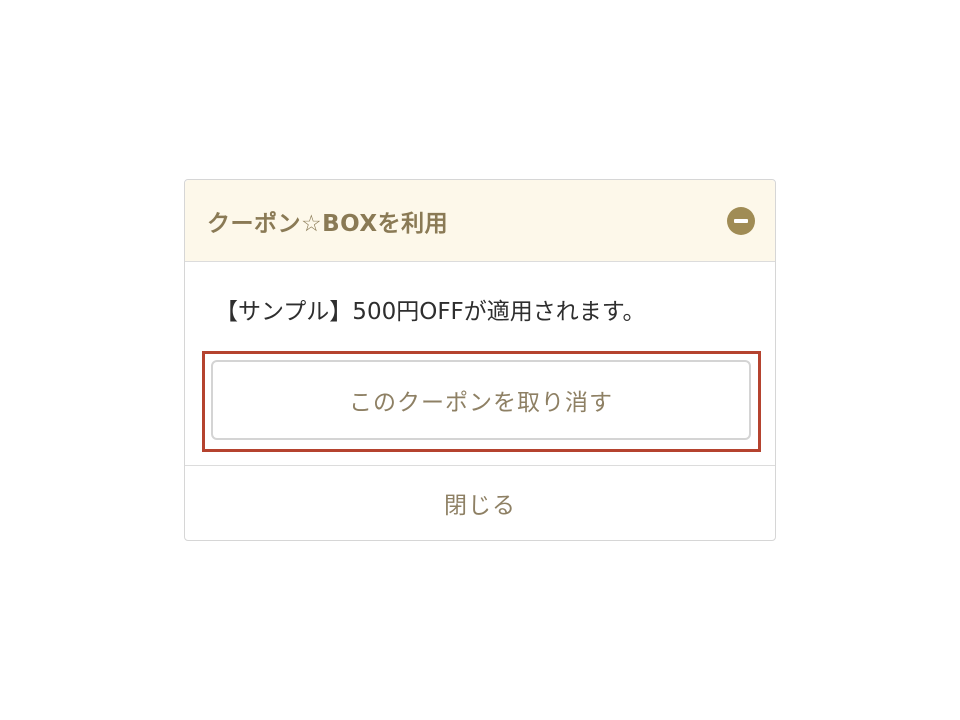 This screenshot has width=960, height=720. I want to click on cancel-coupon-button: このクーポンを取り消す, so click(481, 400).